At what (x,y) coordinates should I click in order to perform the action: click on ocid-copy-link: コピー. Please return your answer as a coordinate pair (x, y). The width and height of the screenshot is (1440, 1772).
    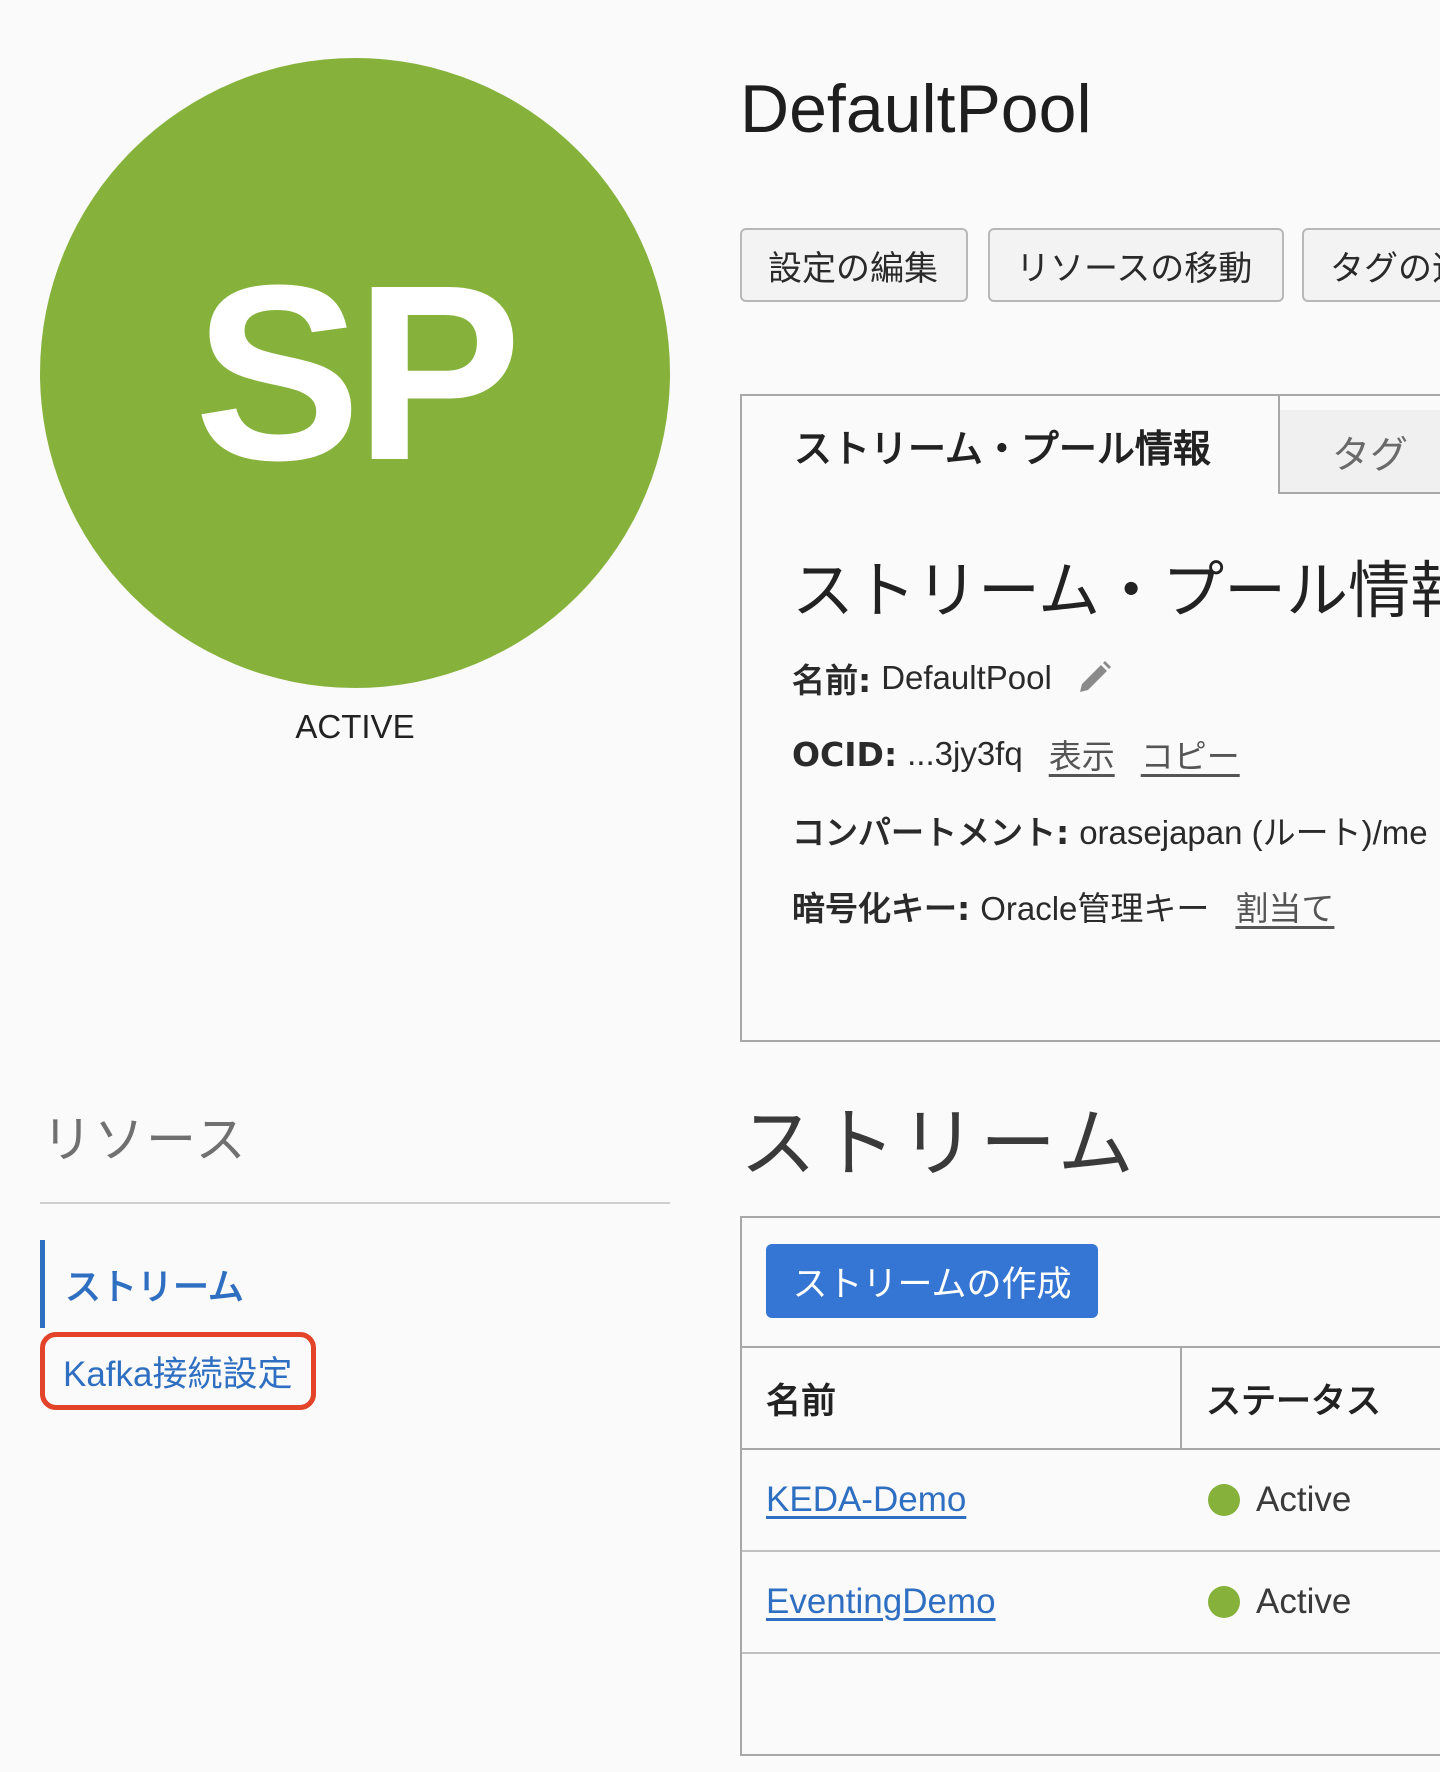
    Looking at the image, I should click on (1190, 754).